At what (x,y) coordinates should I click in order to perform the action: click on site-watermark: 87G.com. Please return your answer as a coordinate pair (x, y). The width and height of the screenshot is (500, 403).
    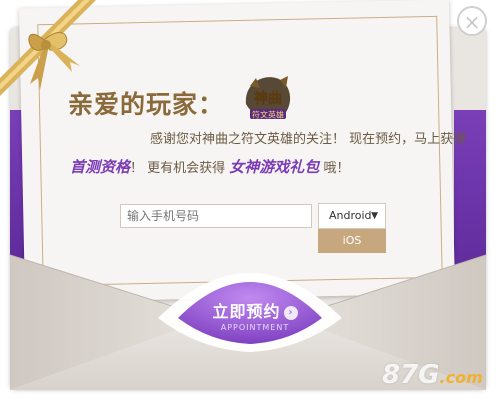
    Looking at the image, I should click on (432, 375).